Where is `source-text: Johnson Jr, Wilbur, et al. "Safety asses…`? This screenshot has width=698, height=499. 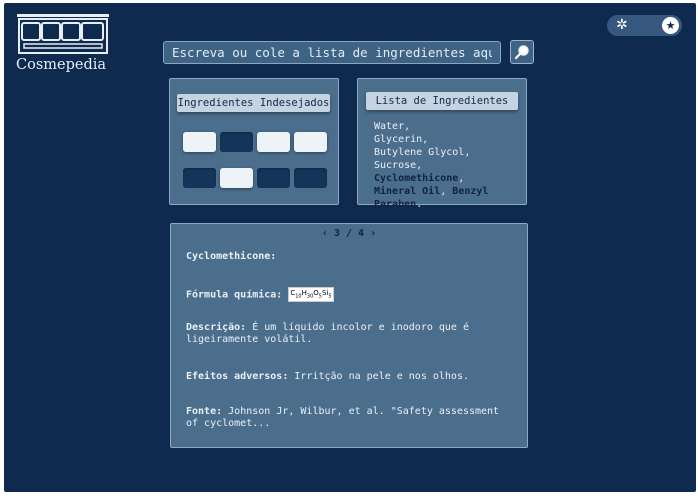
source-text: Johnson Jr, Wilbur, et al. "Safety asses… is located at coordinates (343, 417).